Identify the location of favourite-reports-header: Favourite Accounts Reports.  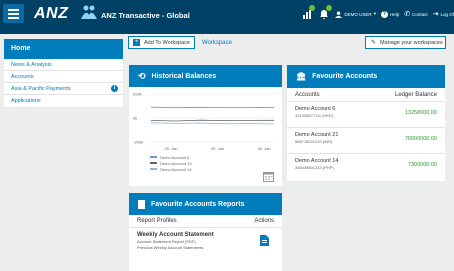
(205, 204).